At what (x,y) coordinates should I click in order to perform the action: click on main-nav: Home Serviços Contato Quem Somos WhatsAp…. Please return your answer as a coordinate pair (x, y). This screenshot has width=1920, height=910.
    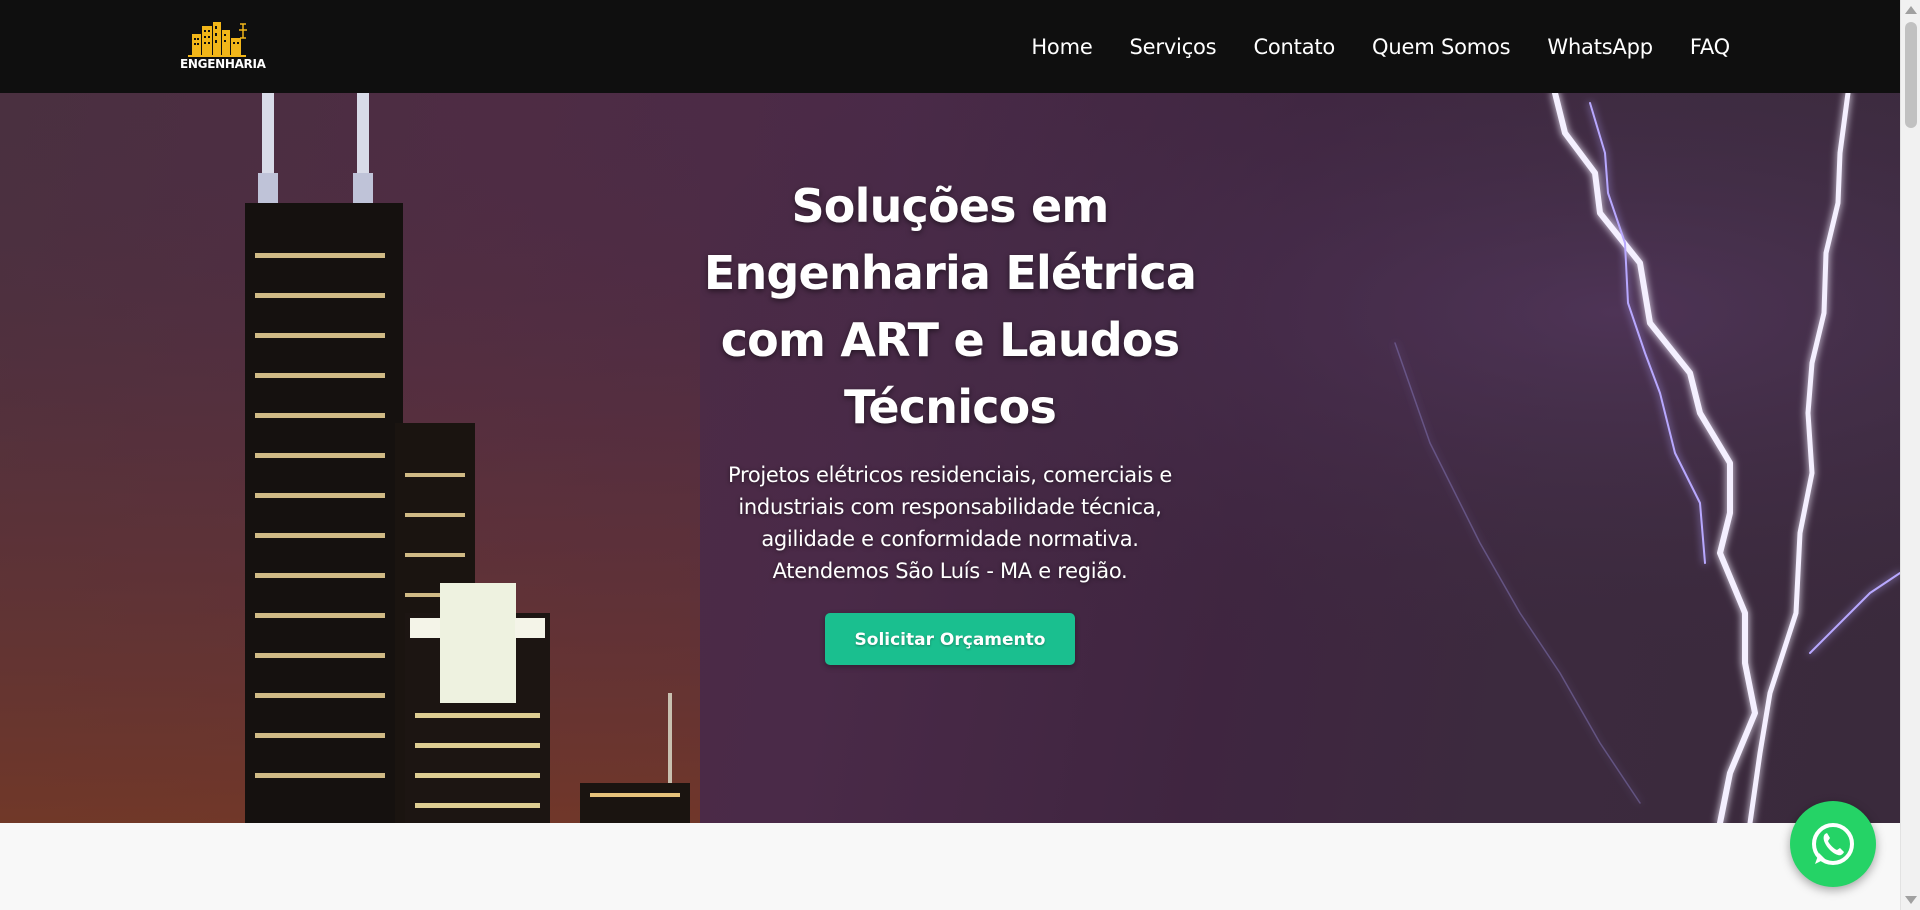
    Looking at the image, I should click on (1380, 46).